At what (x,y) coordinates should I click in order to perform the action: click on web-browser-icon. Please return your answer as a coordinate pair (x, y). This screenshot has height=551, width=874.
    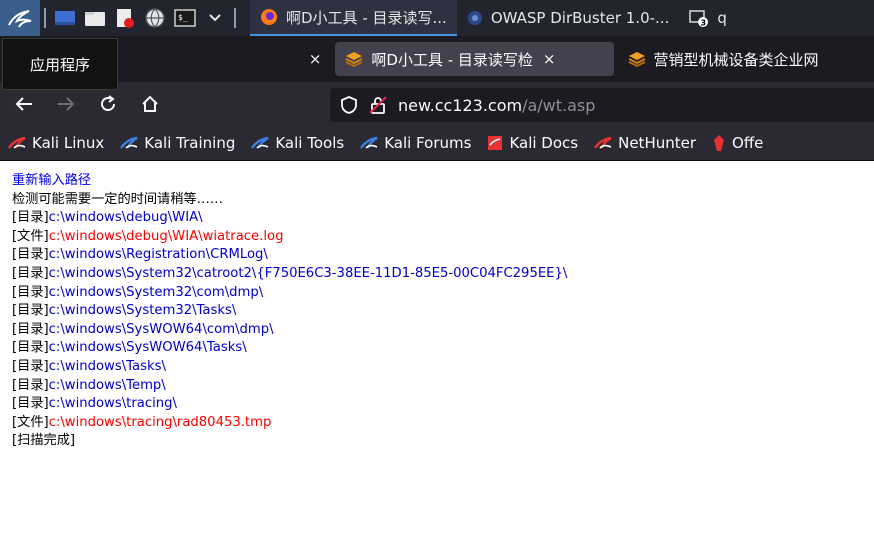
    Looking at the image, I should click on (155, 18).